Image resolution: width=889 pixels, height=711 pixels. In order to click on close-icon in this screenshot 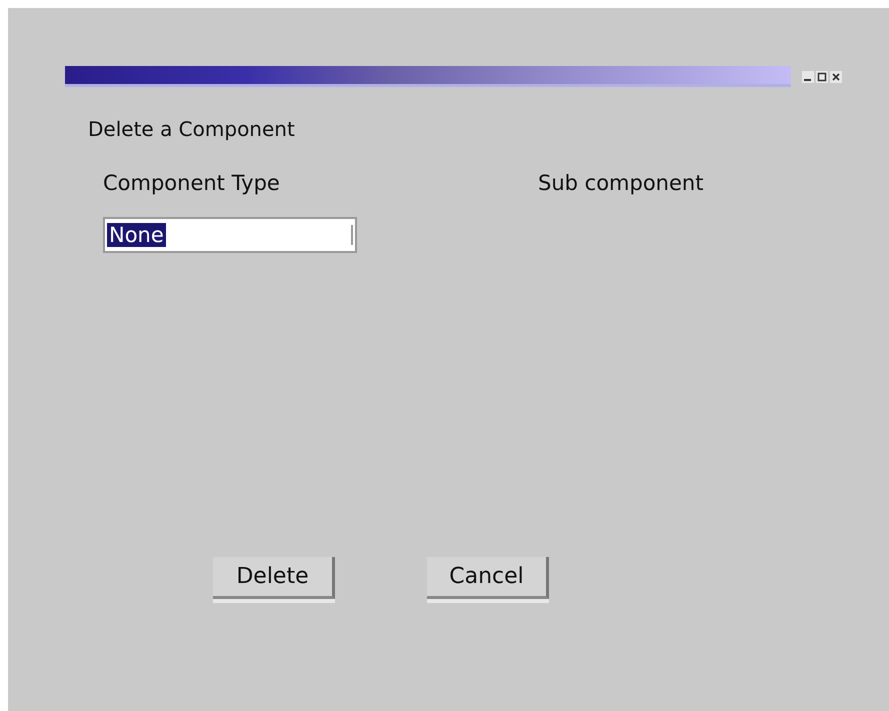, I will do `click(836, 76)`.